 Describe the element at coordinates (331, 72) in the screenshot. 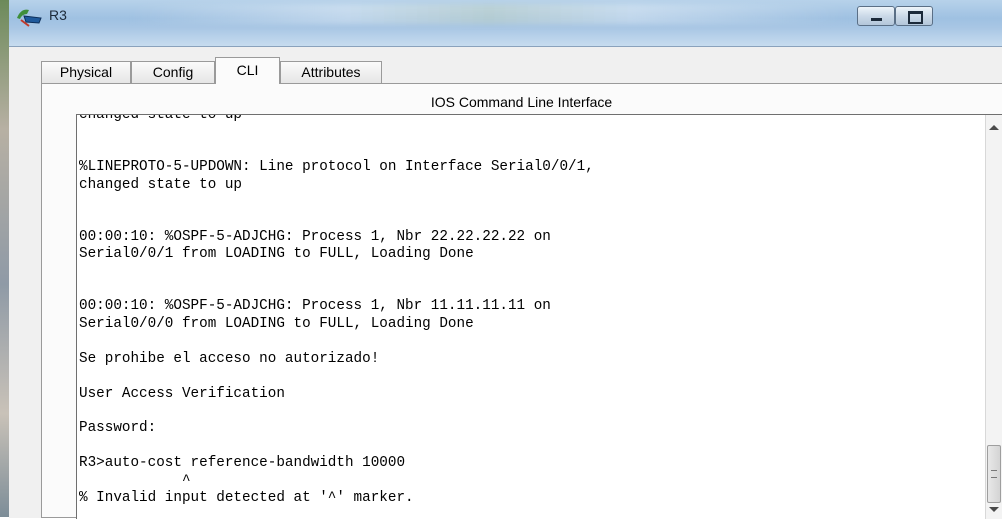

I see `tab-attributes: Attributes` at that location.